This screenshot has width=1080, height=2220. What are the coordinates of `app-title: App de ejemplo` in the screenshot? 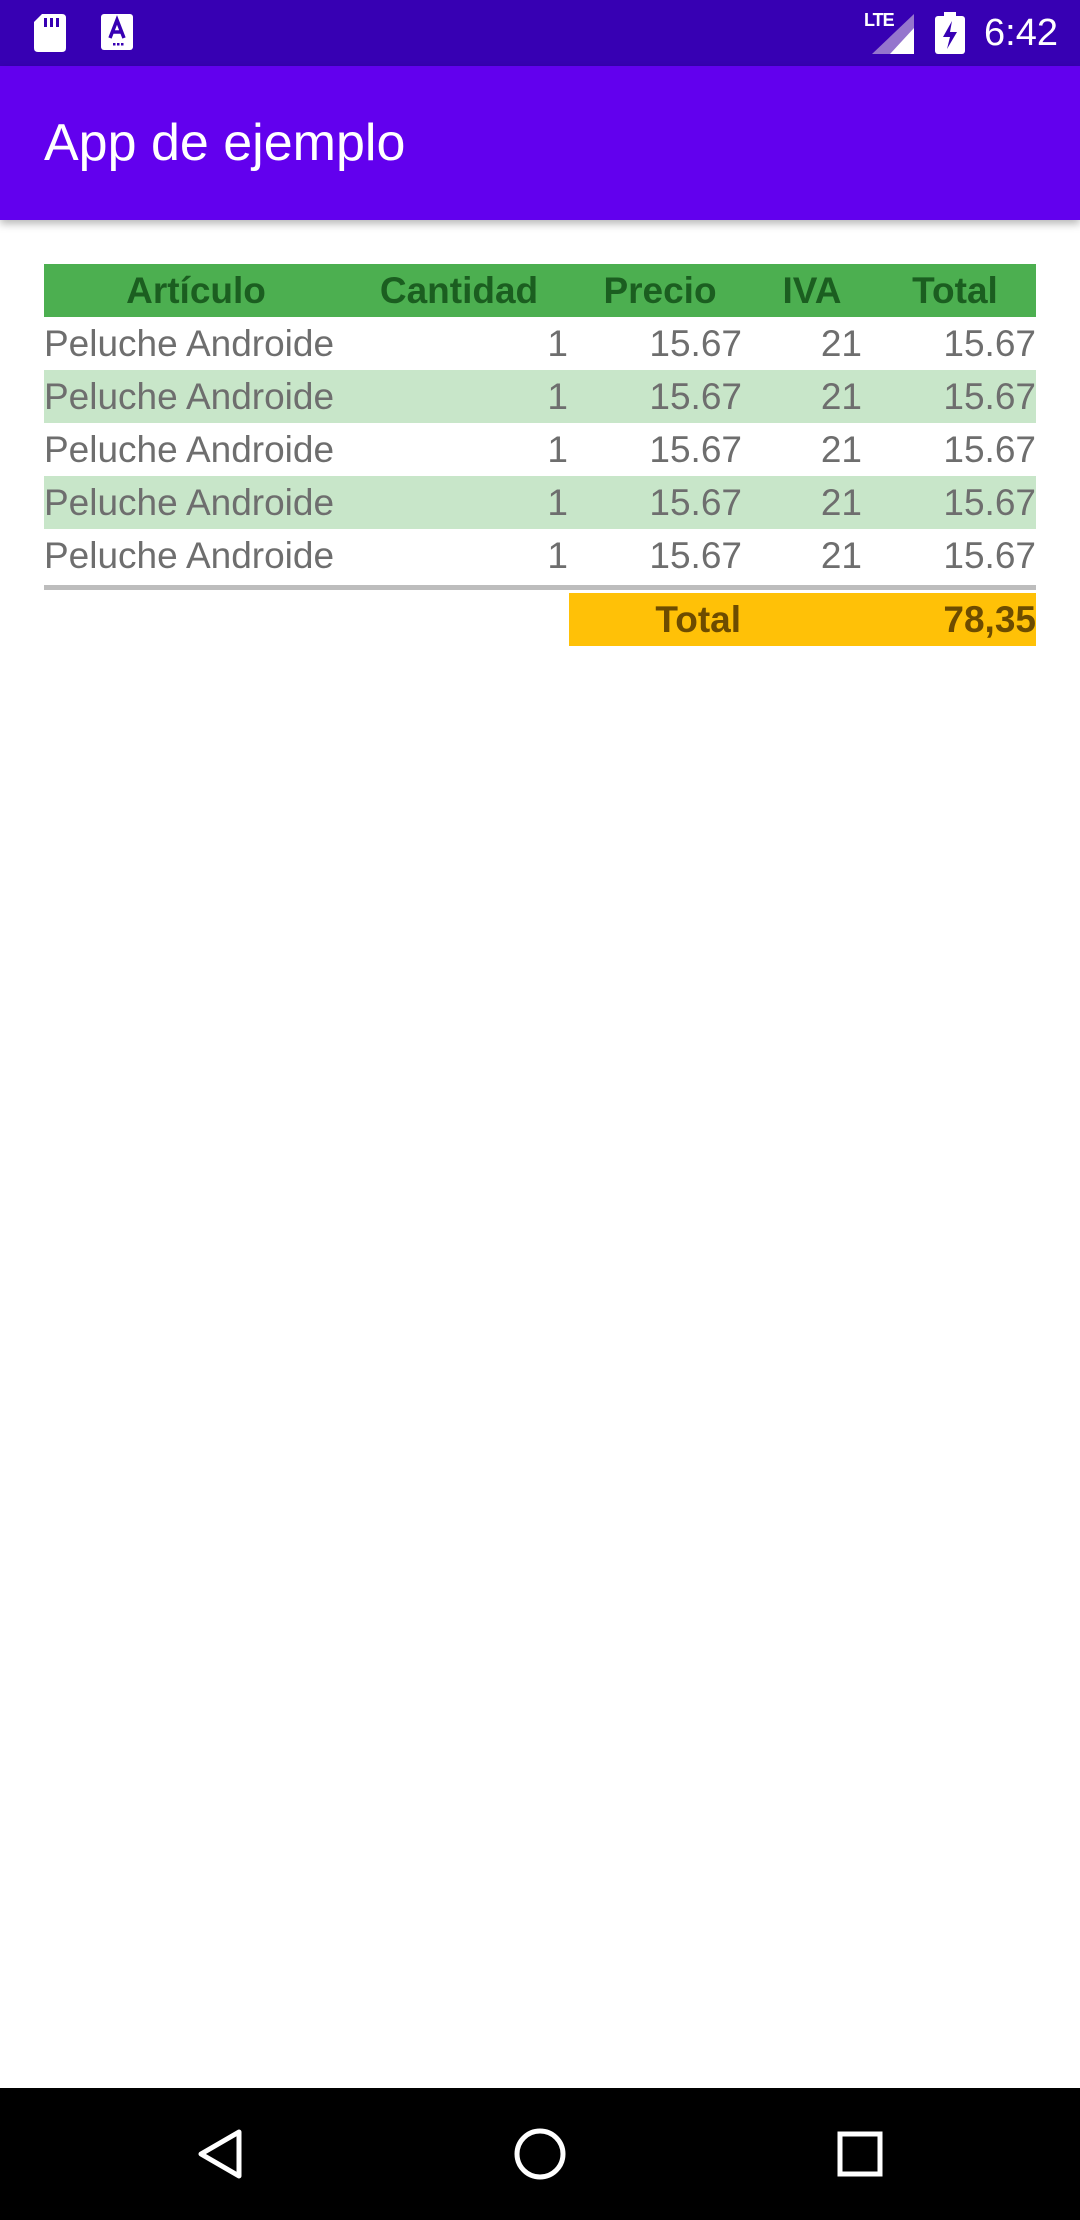 It's located at (225, 143).